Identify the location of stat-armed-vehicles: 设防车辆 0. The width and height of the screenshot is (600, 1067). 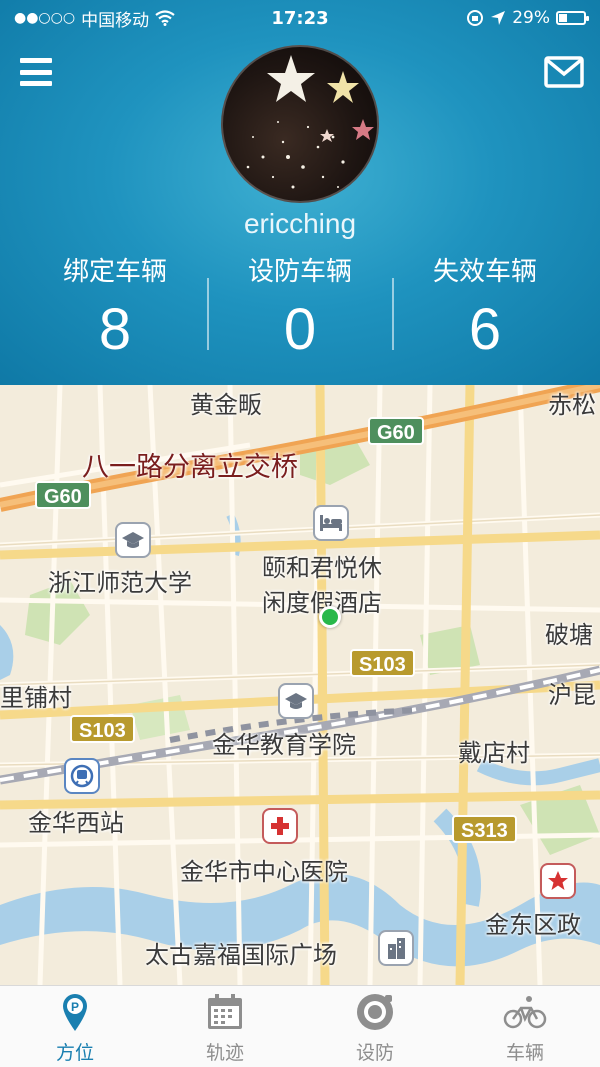
(300, 310).